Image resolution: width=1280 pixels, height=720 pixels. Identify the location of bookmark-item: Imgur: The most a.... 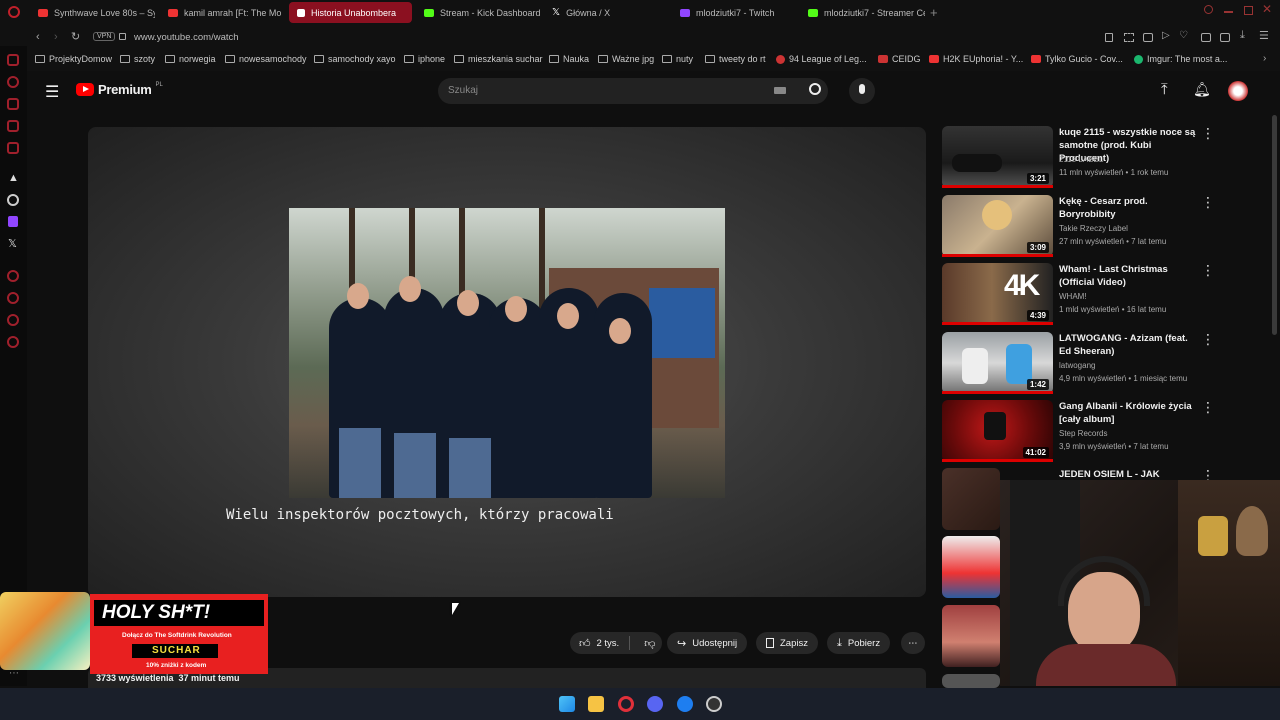
(1180, 59).